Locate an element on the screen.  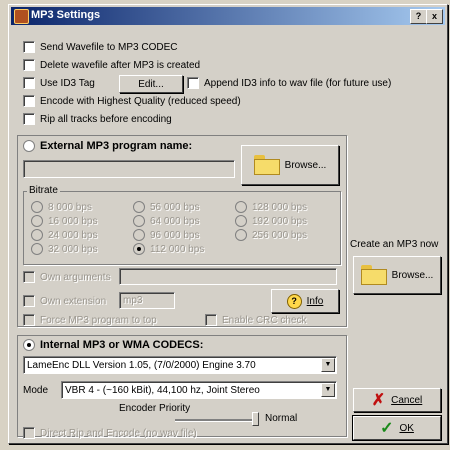
own-arguments-input is located at coordinates (228, 276).